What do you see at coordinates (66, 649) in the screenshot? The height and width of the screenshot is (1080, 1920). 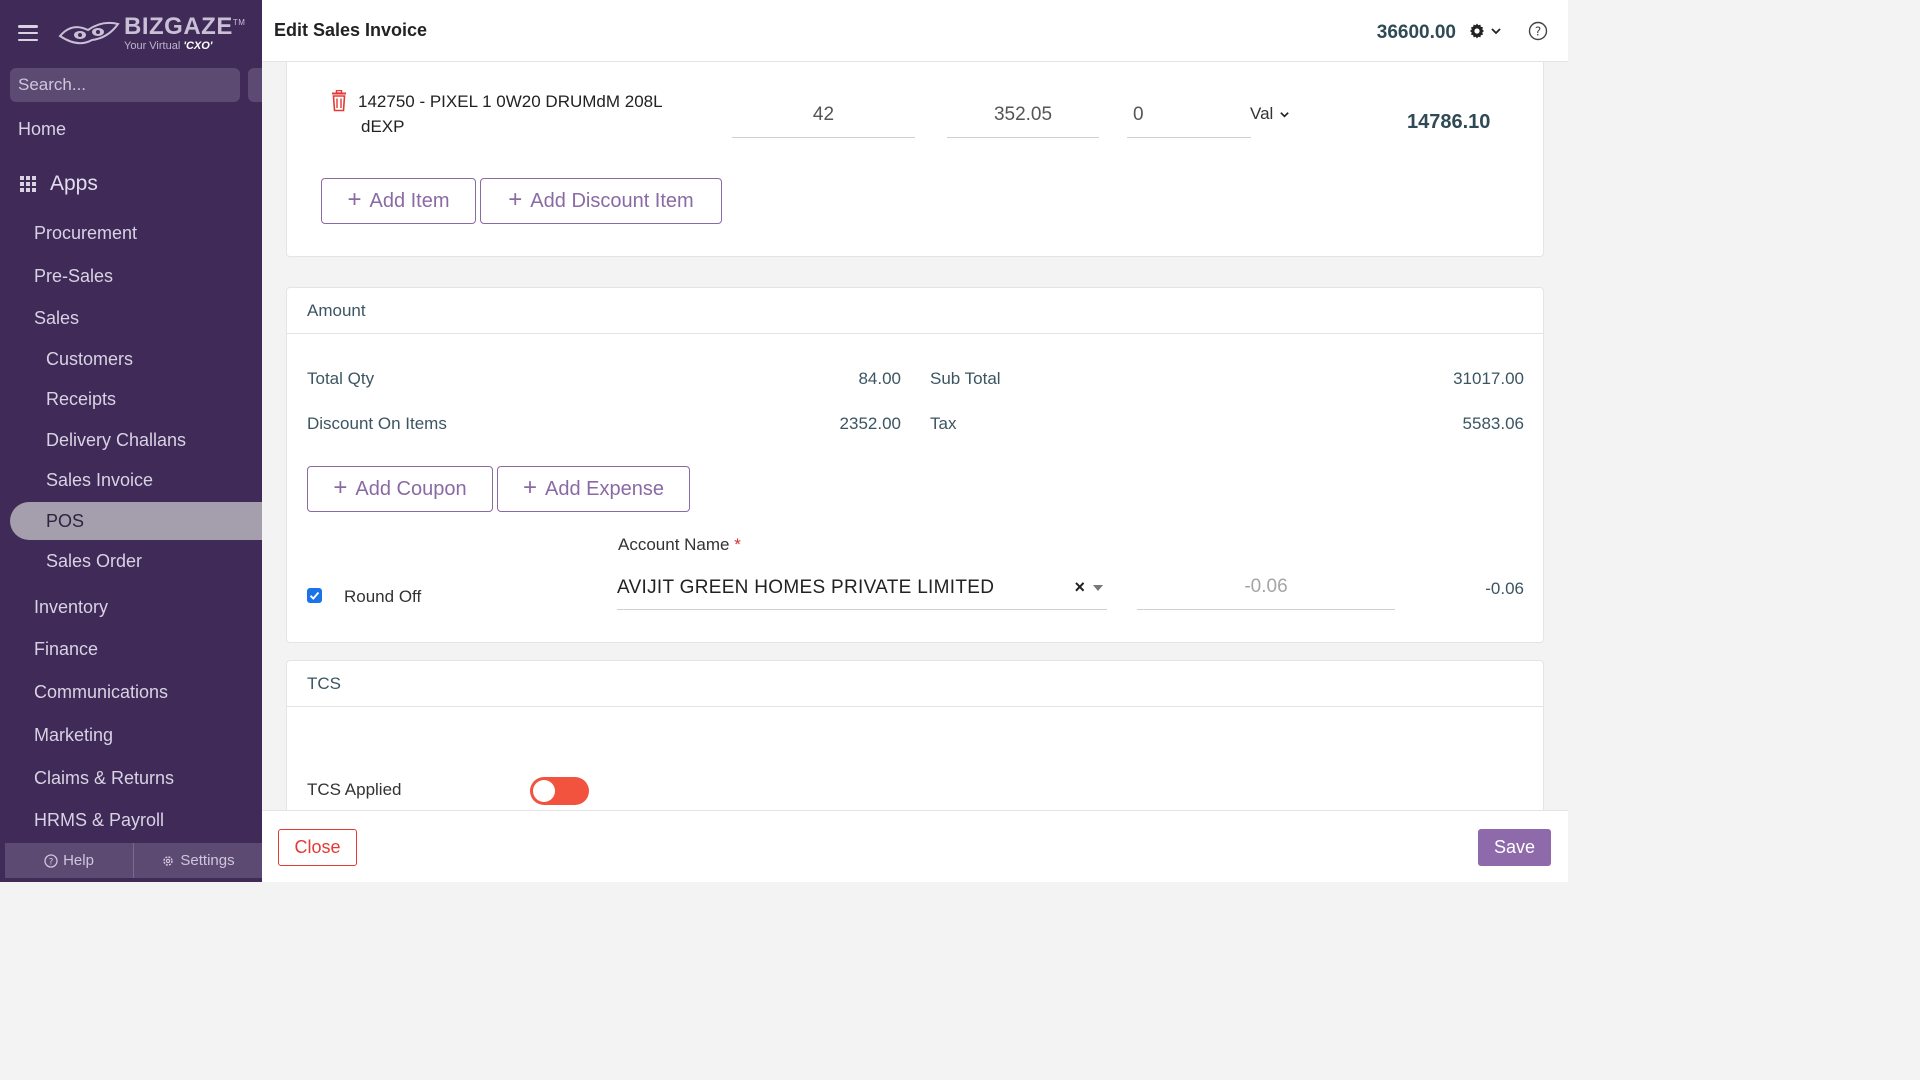 I see `sidebar-item-finance: Finance` at bounding box center [66, 649].